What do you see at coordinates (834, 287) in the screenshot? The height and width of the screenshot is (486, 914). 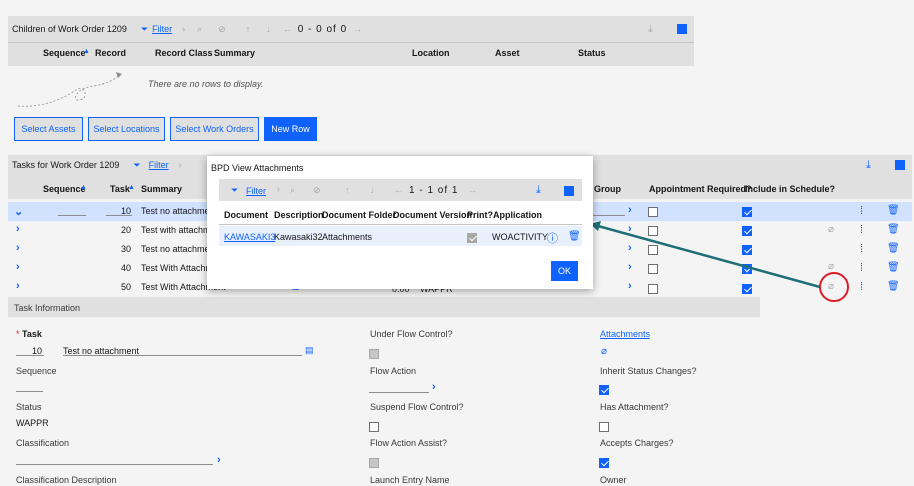 I see `highlight-circle` at bounding box center [834, 287].